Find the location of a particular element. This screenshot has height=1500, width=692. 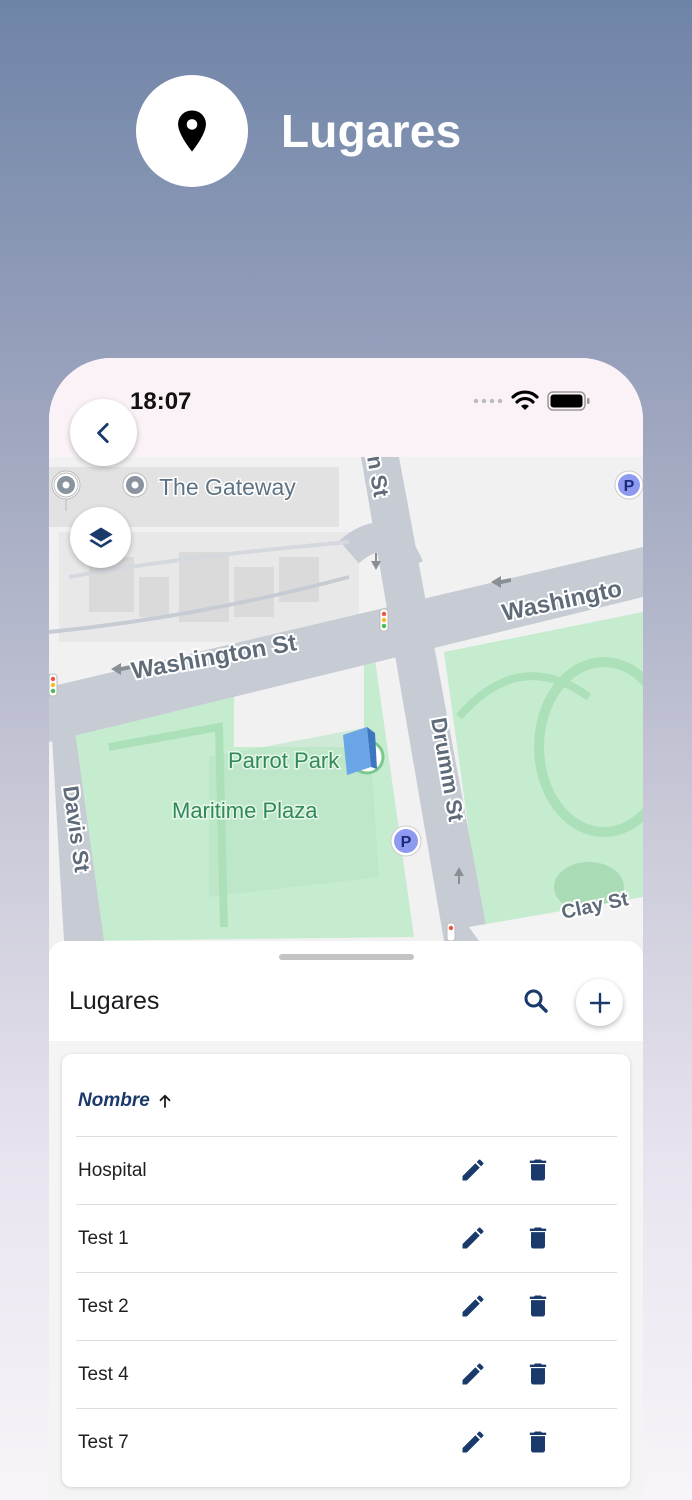

sheet-title: Lugares is located at coordinates (114, 1001).